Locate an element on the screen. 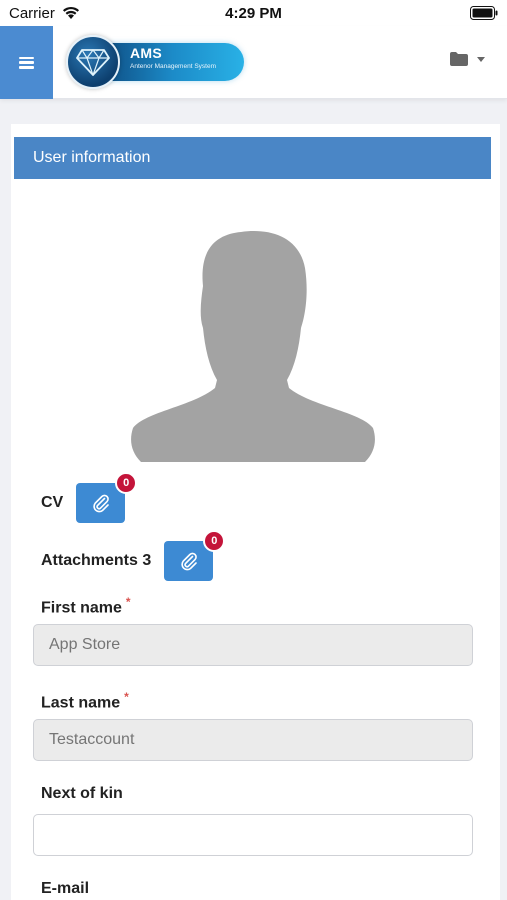 This screenshot has height=900, width=507. attachments-count-badge: 0 is located at coordinates (214, 541).